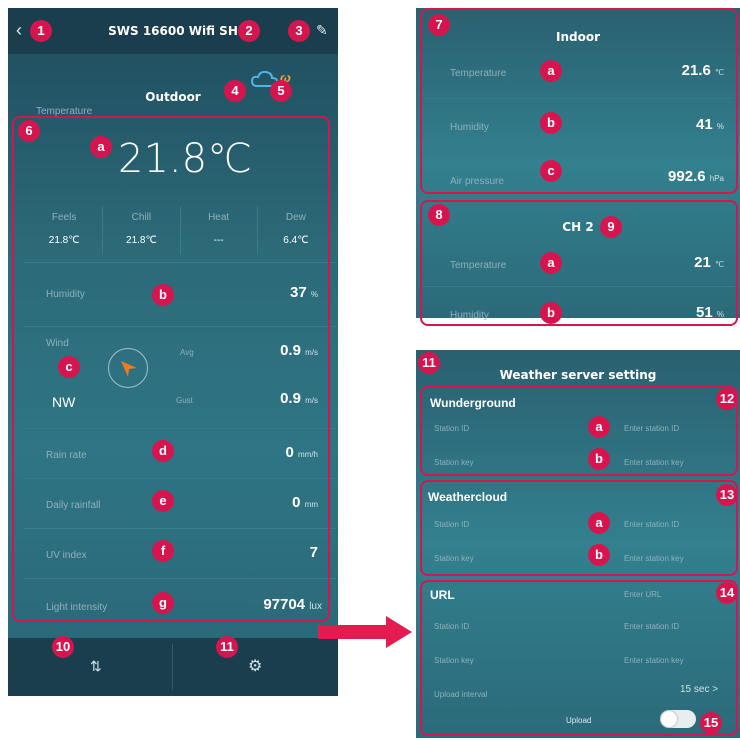  What do you see at coordinates (710, 312) in the screenshot?
I see `ch2-humidity-value: 51 %` at bounding box center [710, 312].